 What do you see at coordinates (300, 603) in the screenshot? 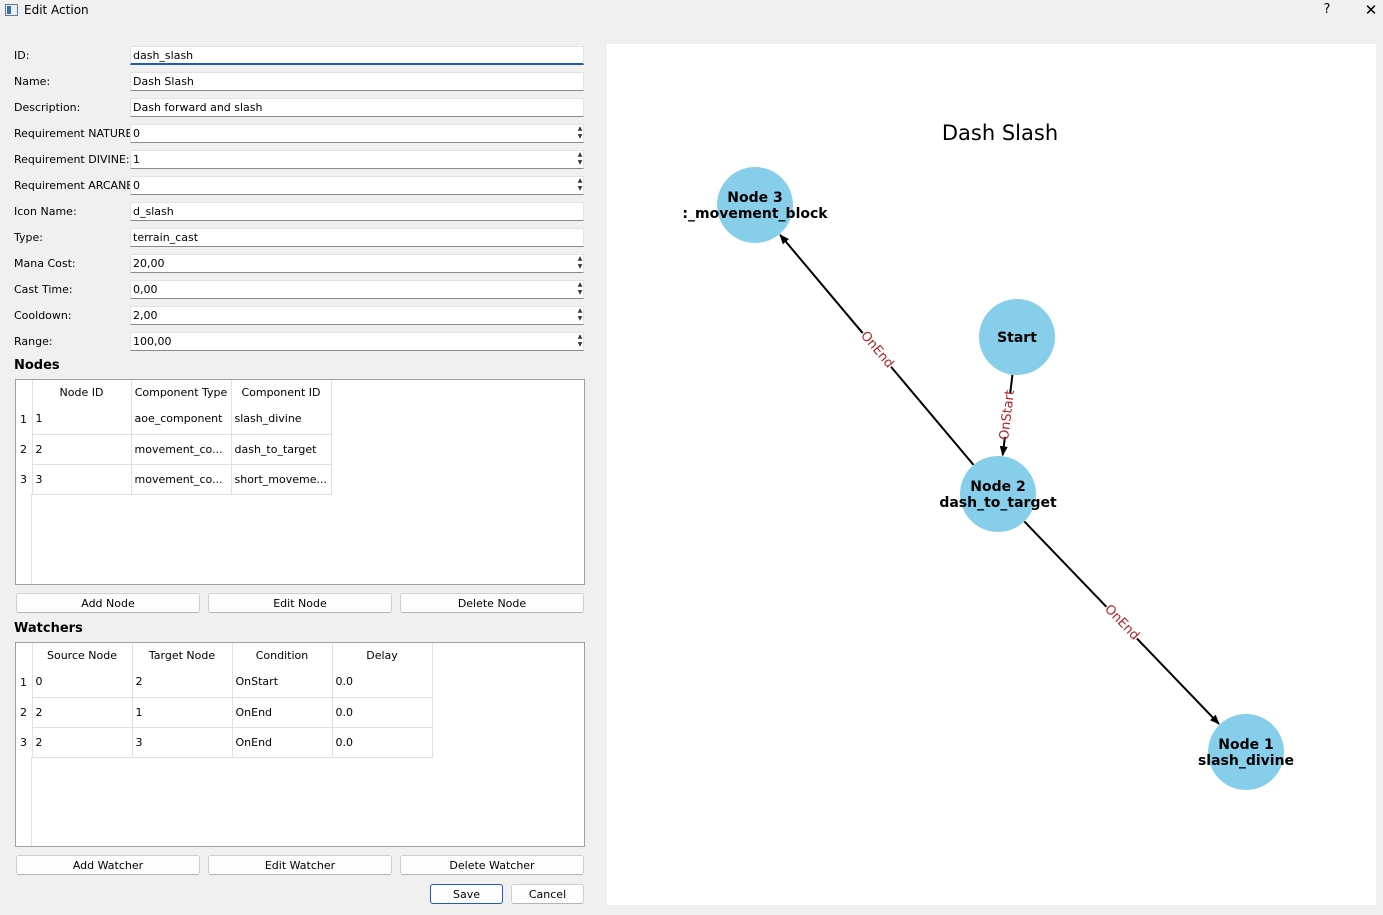
I see `edit-node-button: Edit Node` at bounding box center [300, 603].